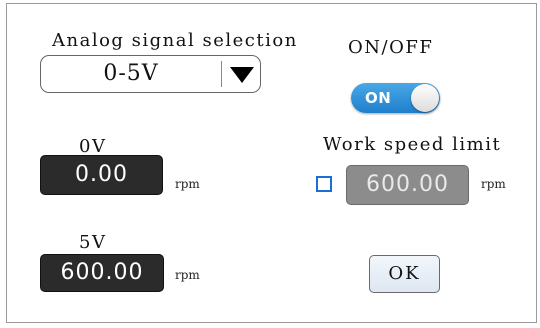 The width and height of the screenshot is (540, 328). What do you see at coordinates (93, 242) in the screenshot?
I see `five-volt-label: 5V` at bounding box center [93, 242].